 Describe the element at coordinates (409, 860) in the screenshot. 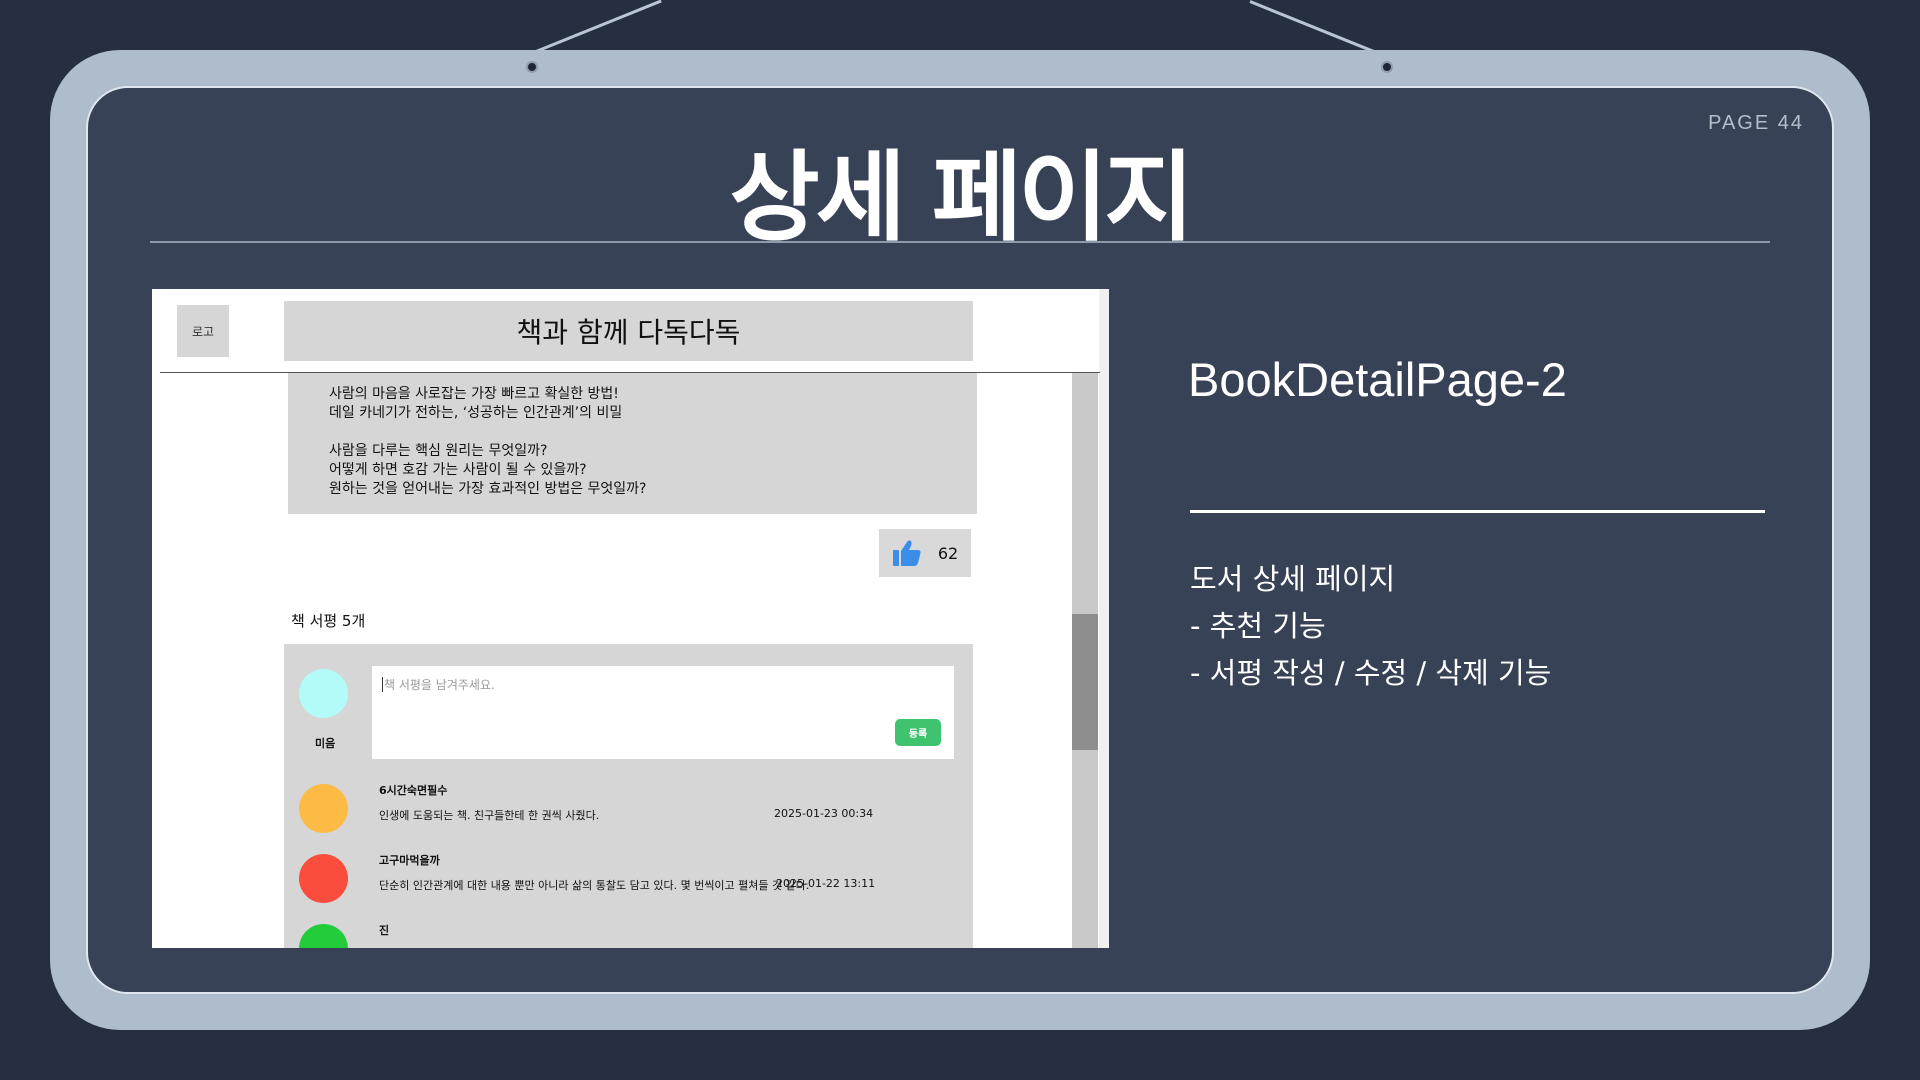

I see `reviewer-name: 고구마먹을까` at that location.